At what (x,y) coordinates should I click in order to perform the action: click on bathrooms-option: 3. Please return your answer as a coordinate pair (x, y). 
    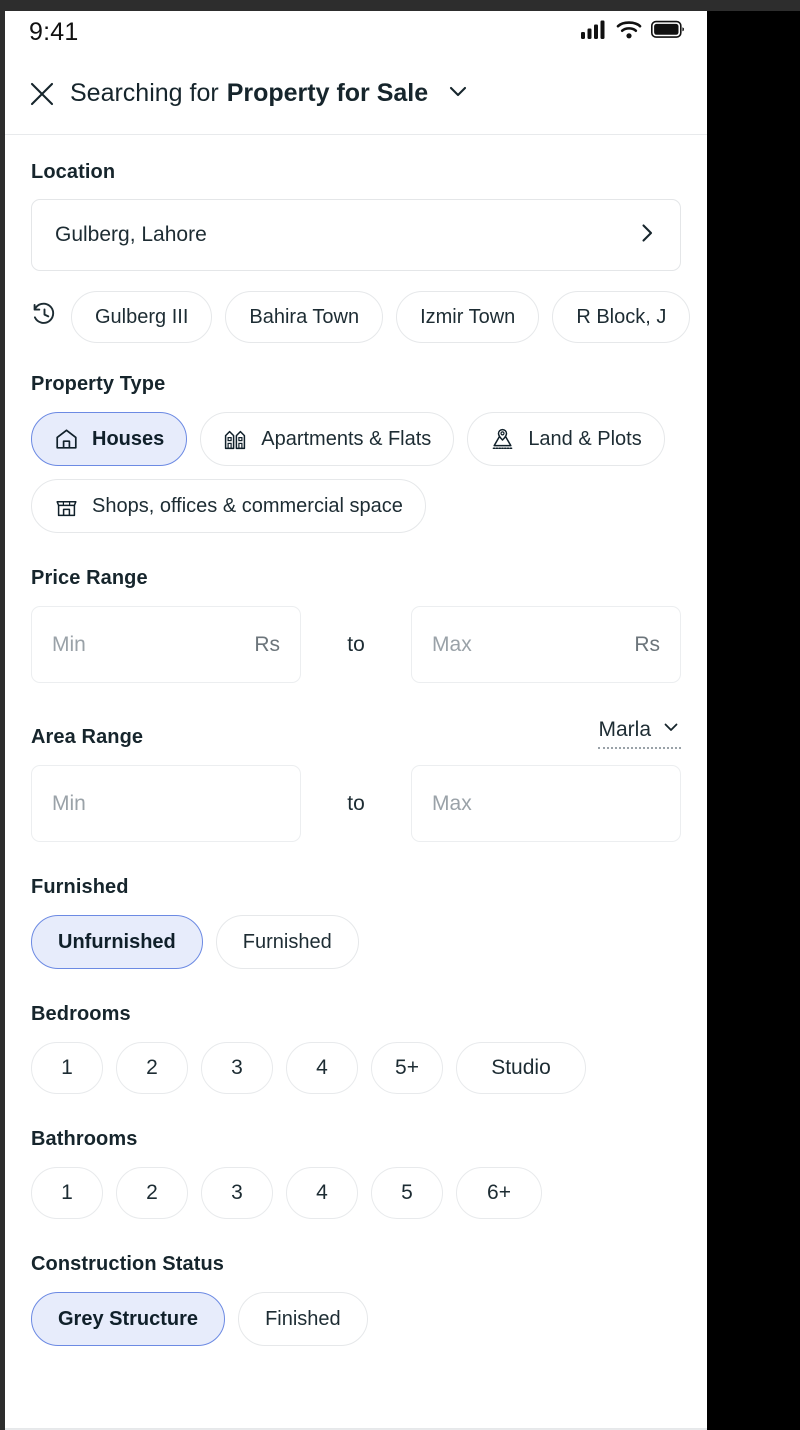
    Looking at the image, I should click on (237, 1193).